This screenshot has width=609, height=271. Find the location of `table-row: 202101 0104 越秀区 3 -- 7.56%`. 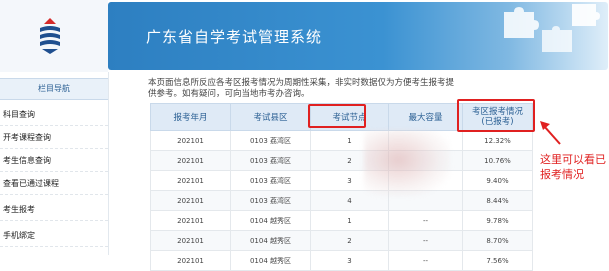

table-row: 202101 0104 越秀区 3 -- 7.56% is located at coordinates (341, 260).